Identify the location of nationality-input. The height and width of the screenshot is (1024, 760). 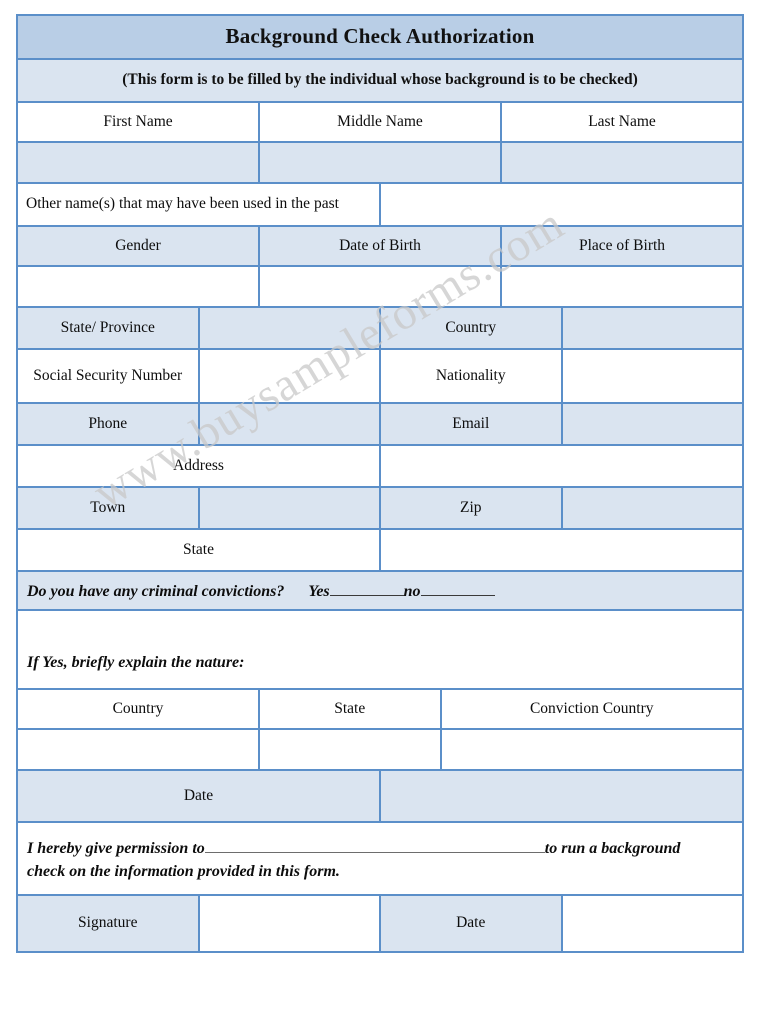
(652, 376).